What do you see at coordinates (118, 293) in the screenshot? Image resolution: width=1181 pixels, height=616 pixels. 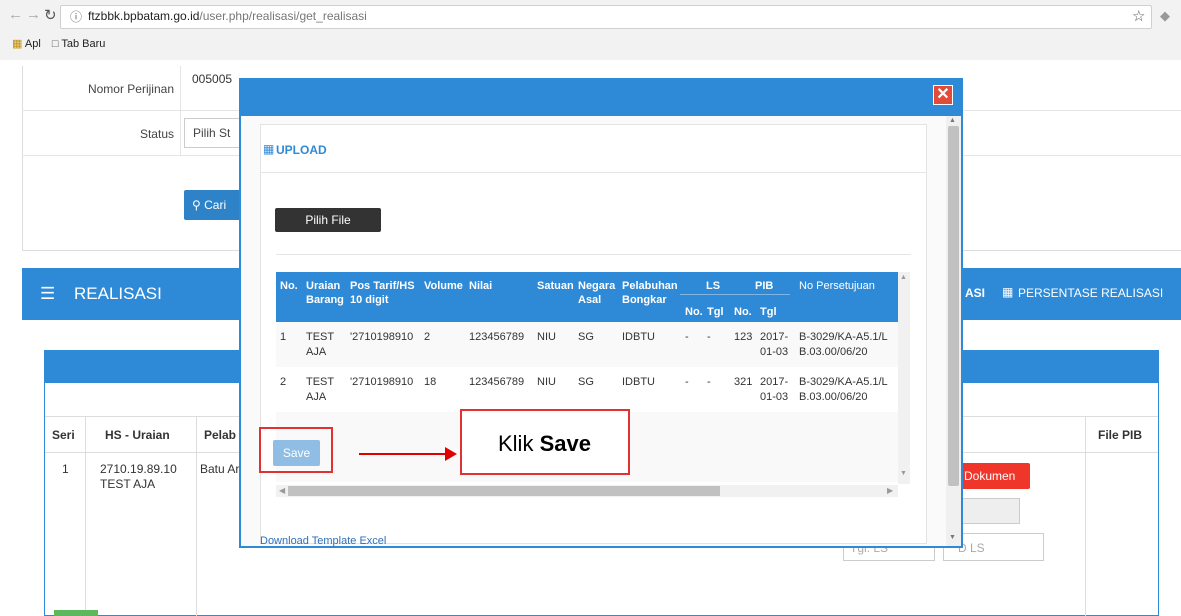 I see `realisasi-title: REALISASI` at bounding box center [118, 293].